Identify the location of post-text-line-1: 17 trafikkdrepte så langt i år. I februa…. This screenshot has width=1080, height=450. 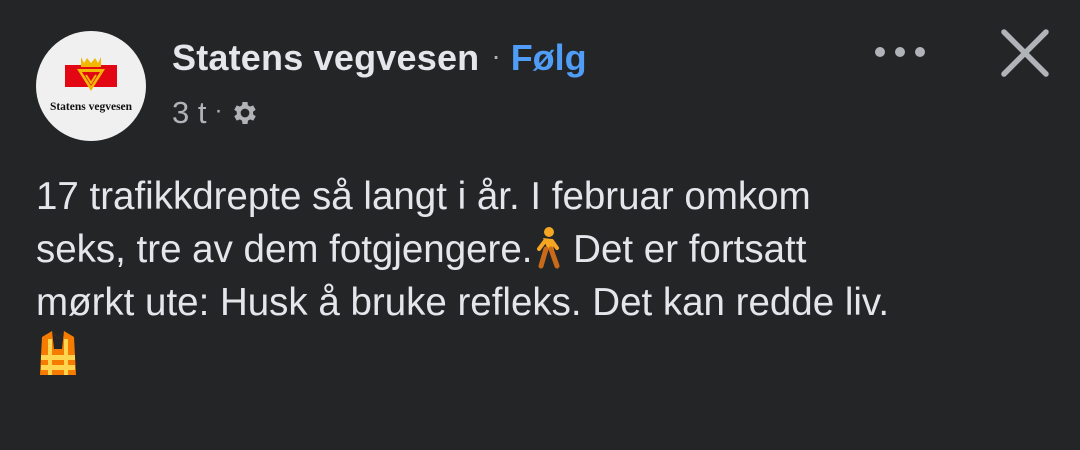
(423, 196).